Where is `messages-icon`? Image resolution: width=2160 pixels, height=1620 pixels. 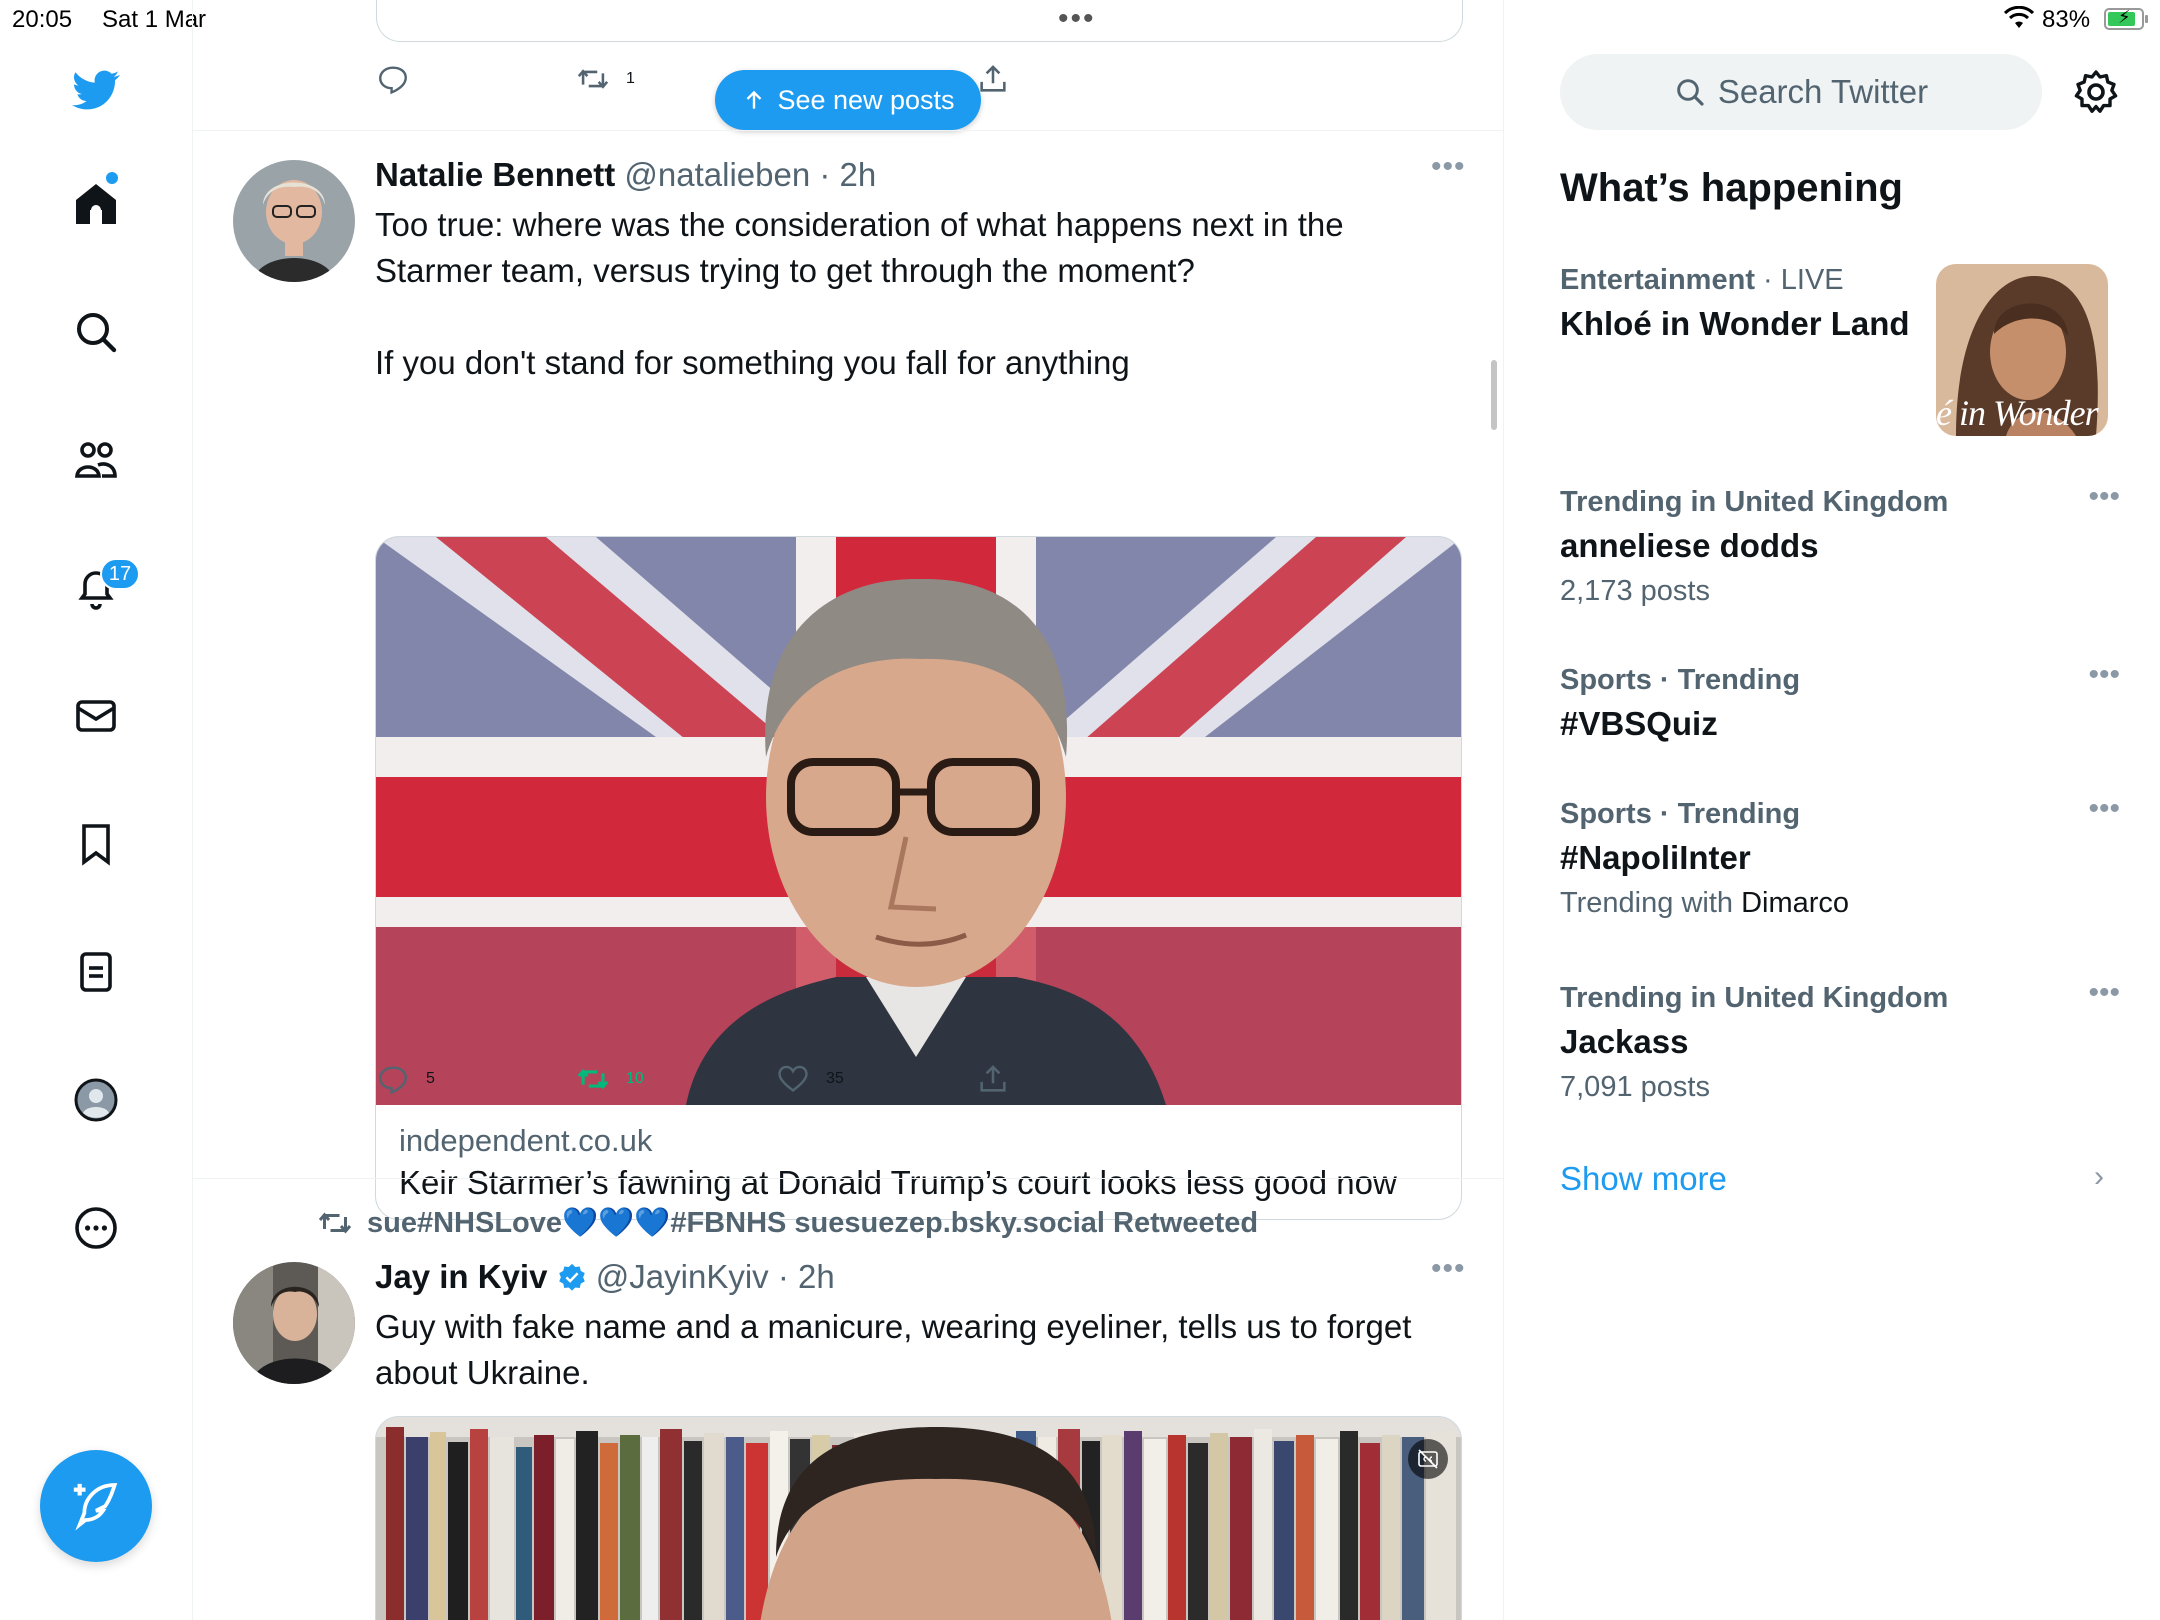 messages-icon is located at coordinates (96, 716).